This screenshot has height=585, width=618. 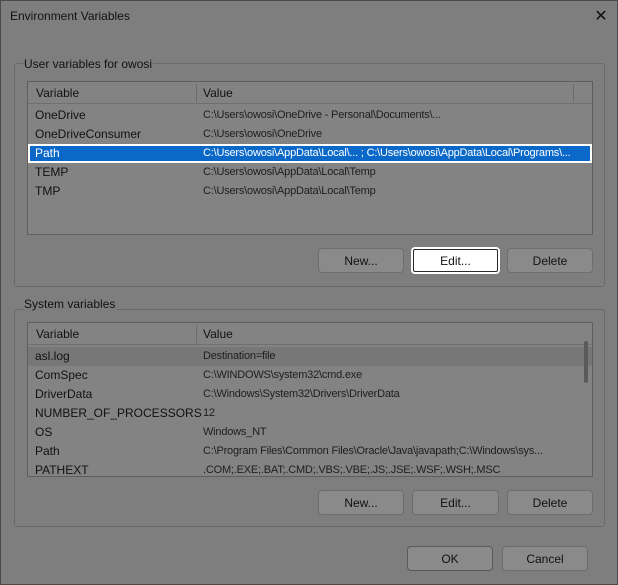 What do you see at coordinates (239, 356) in the screenshot?
I see `variable-value: Destination=file` at bounding box center [239, 356].